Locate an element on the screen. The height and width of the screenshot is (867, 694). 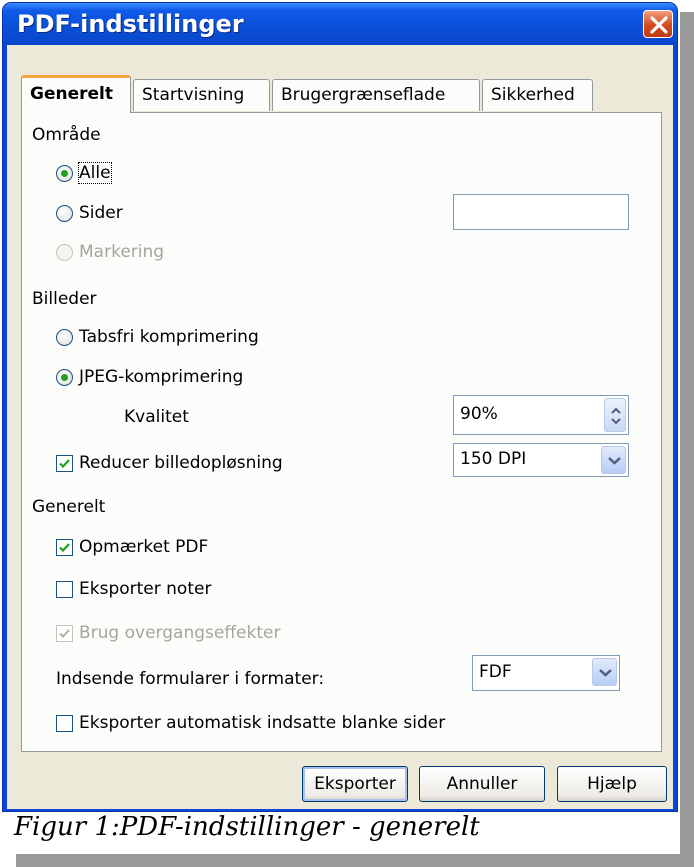
quality-spinbox: 90% is located at coordinates (541, 415).